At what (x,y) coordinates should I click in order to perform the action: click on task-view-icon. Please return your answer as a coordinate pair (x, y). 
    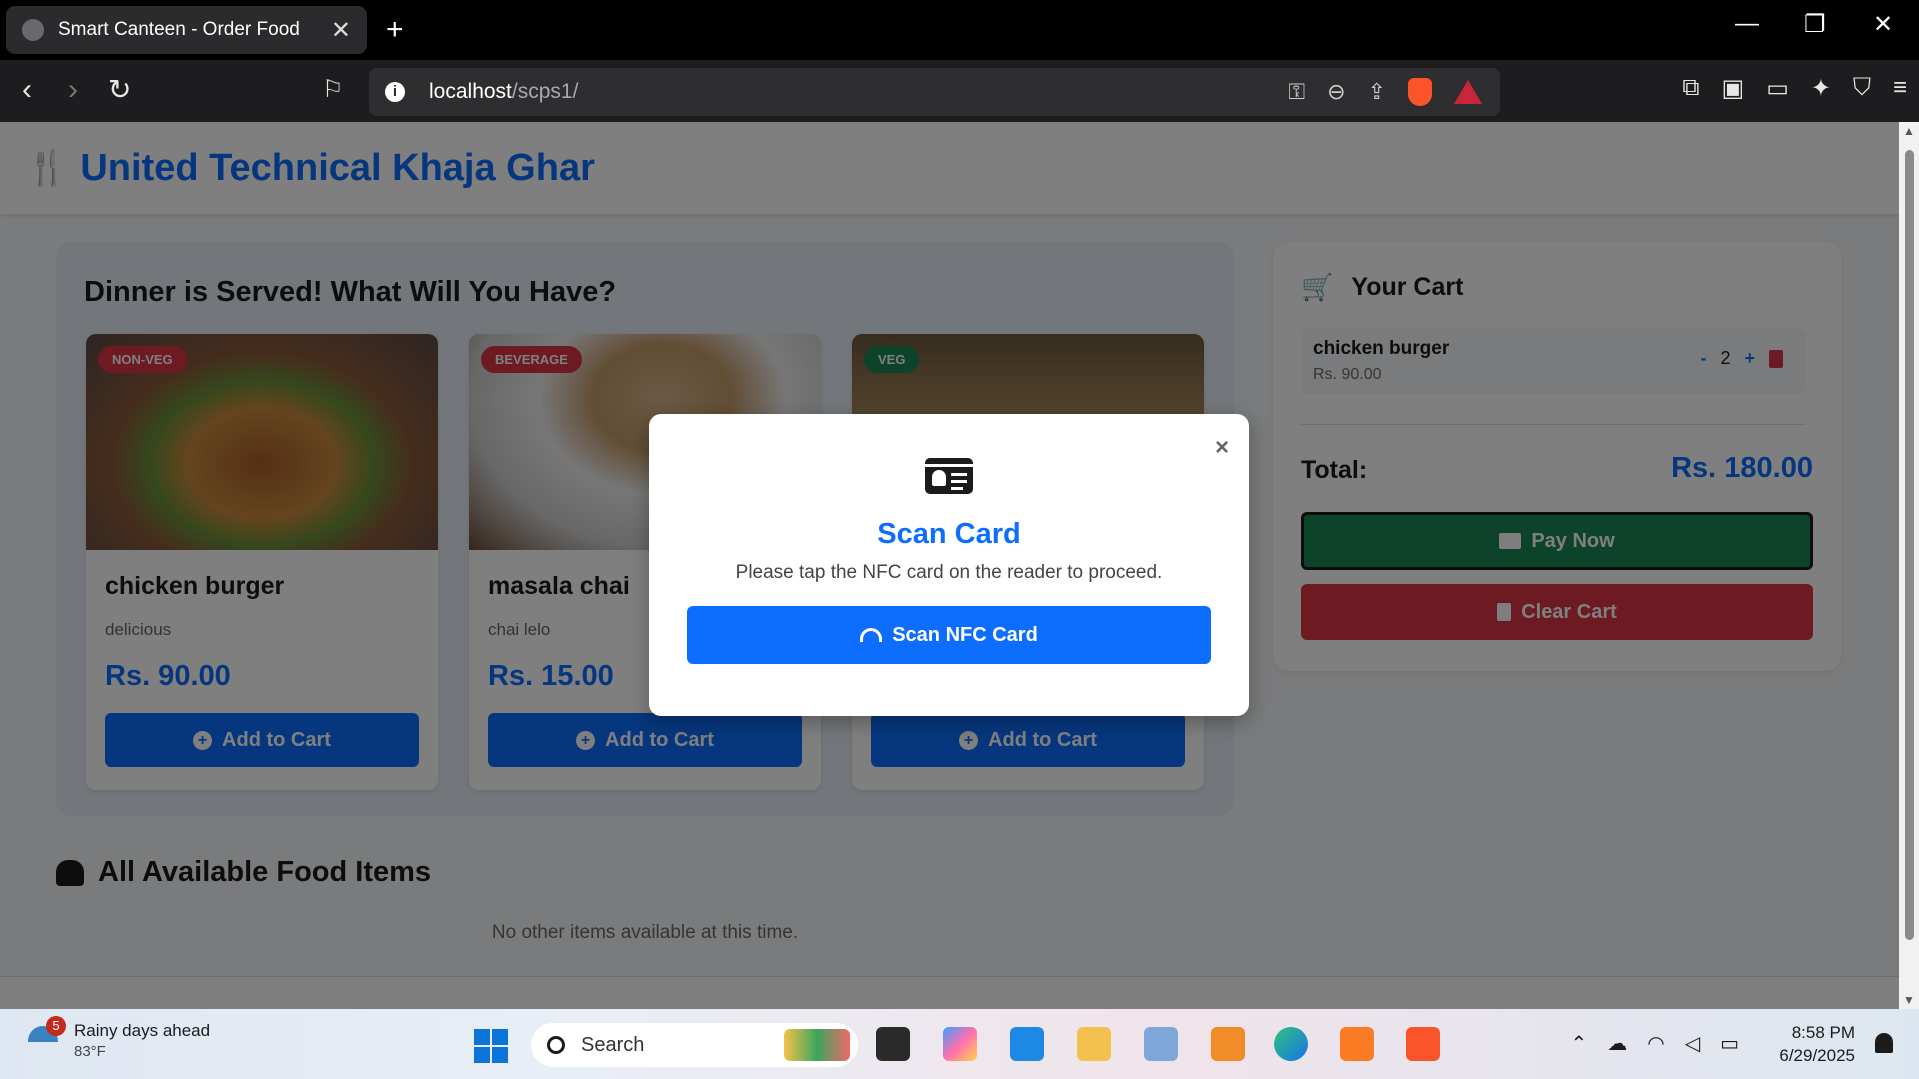
    Looking at the image, I should click on (893, 1044).